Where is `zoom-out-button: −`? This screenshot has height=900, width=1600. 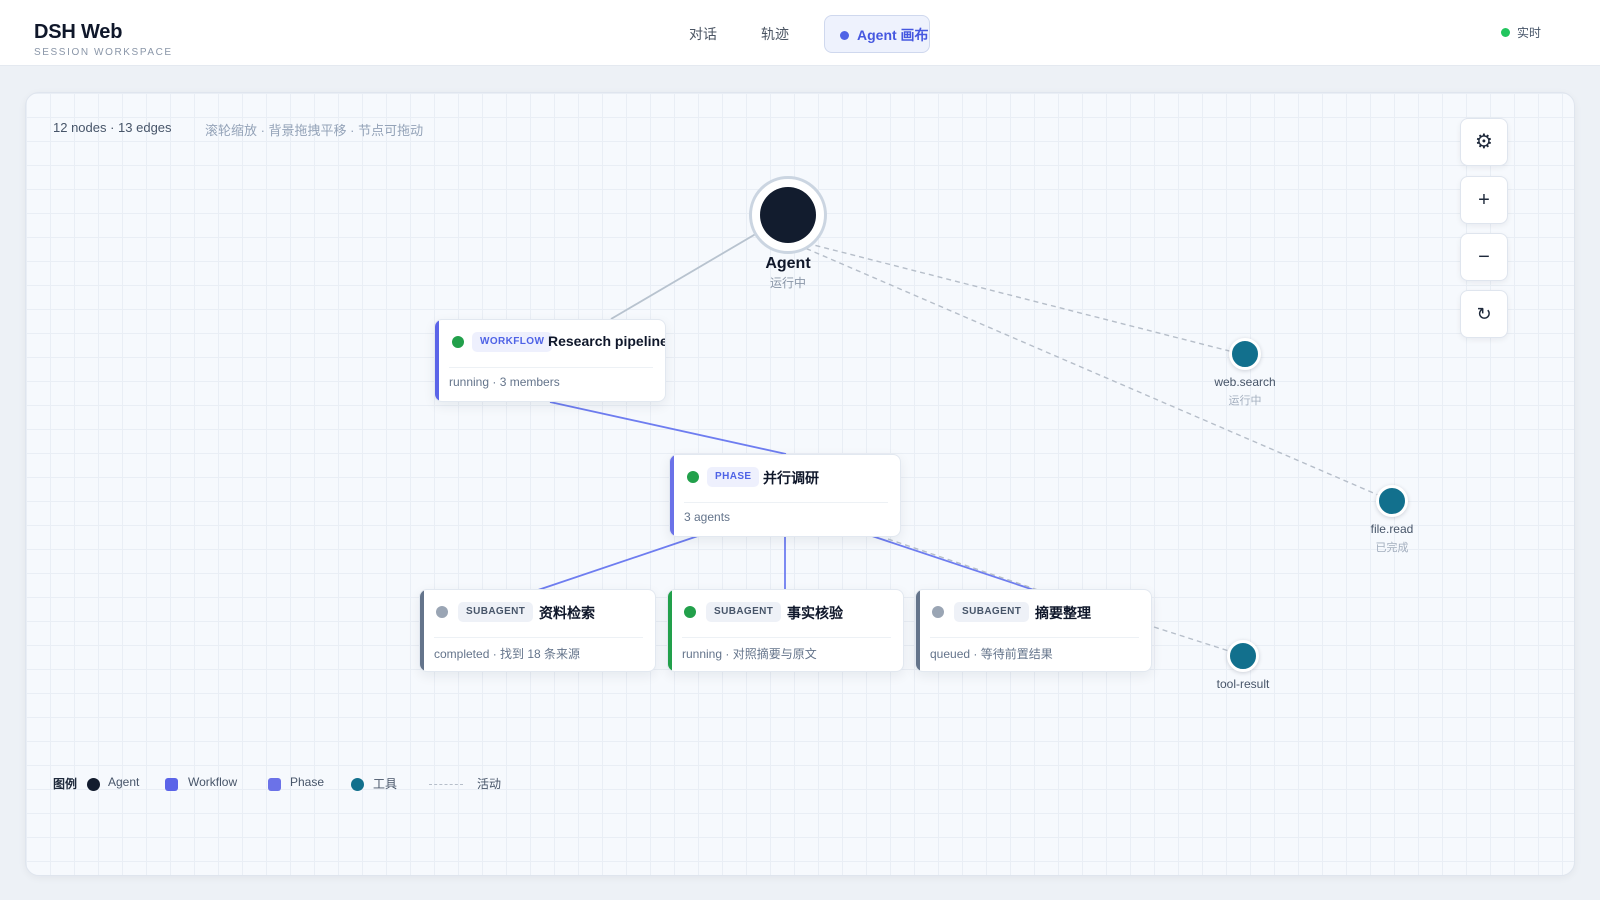
zoom-out-button: − is located at coordinates (1484, 257).